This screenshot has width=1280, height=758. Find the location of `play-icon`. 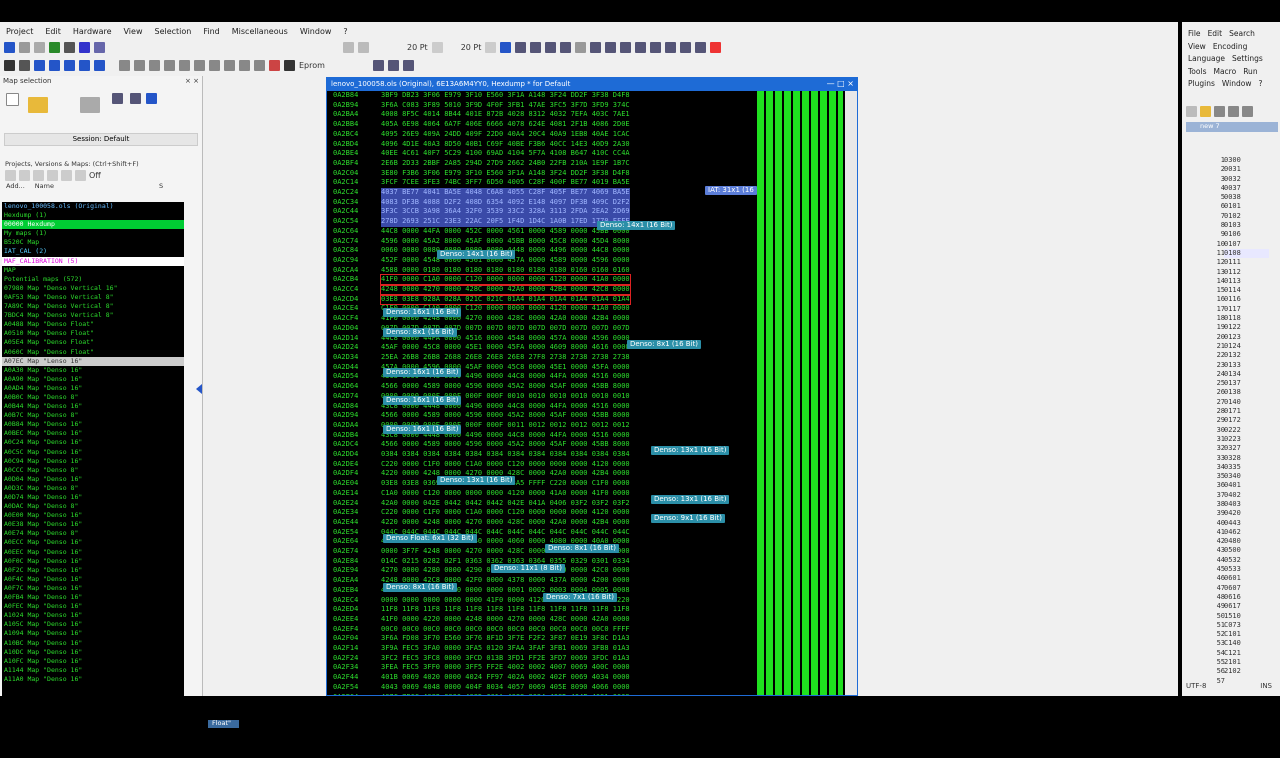

play-icon is located at coordinates (69, 65).